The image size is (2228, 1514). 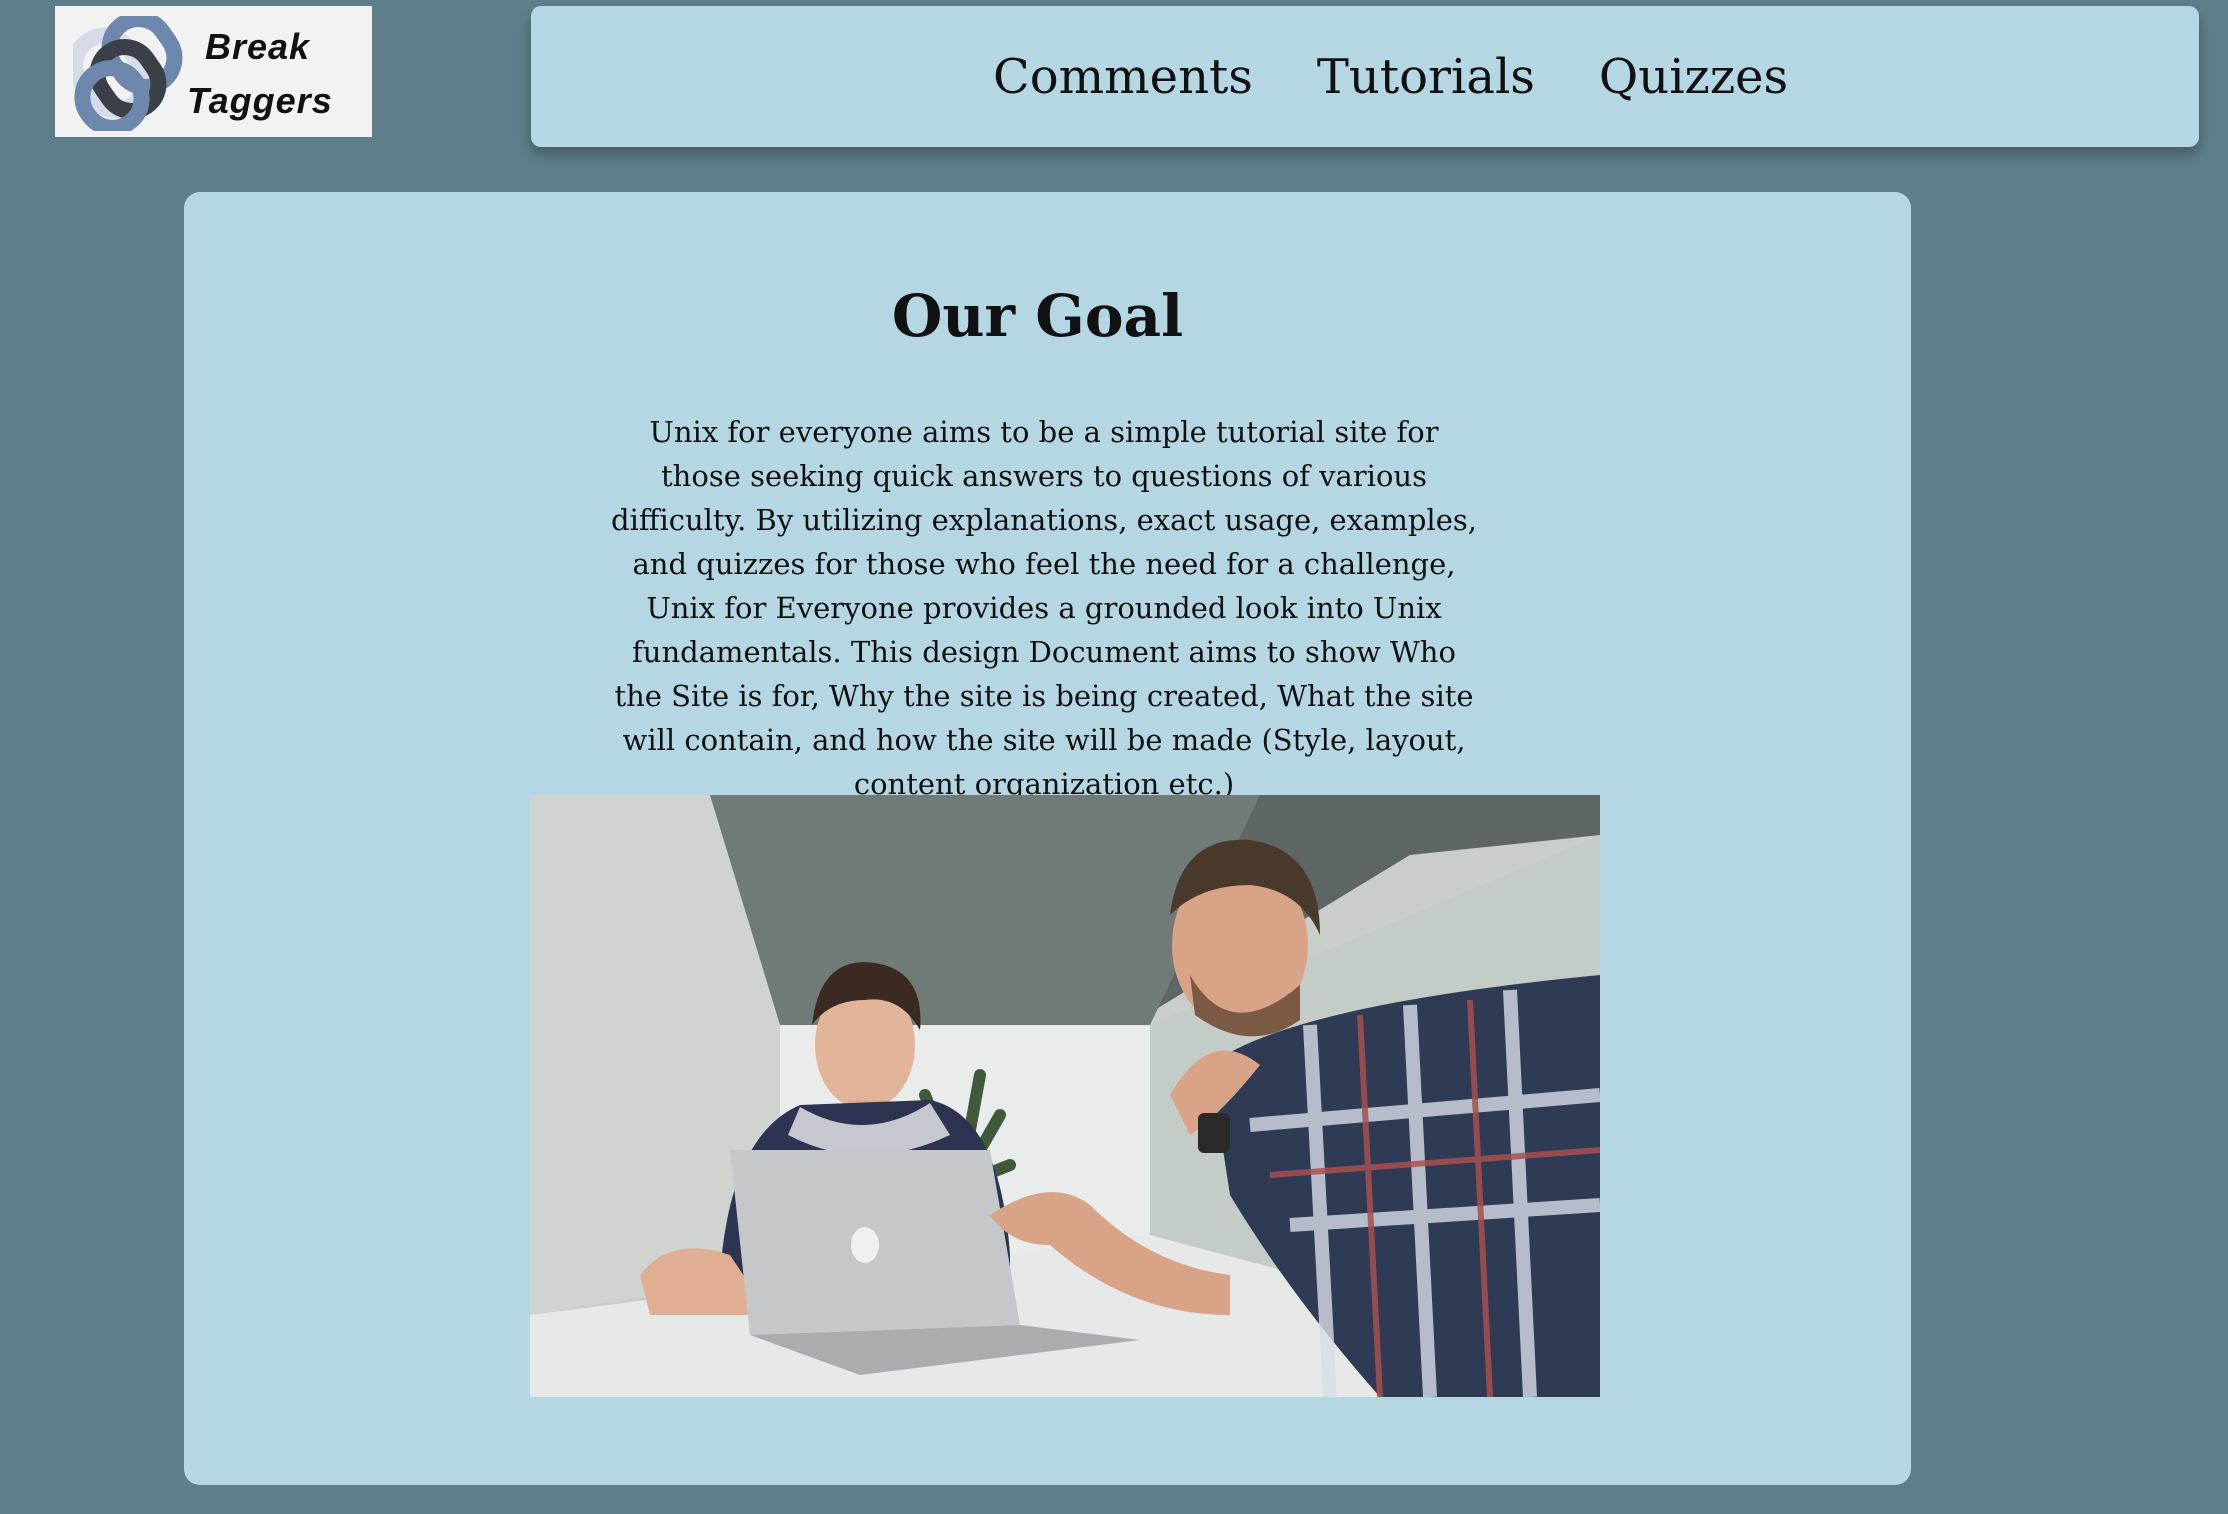 What do you see at coordinates (1426, 77) in the screenshot?
I see `nav-link-tutorials: Tutorials` at bounding box center [1426, 77].